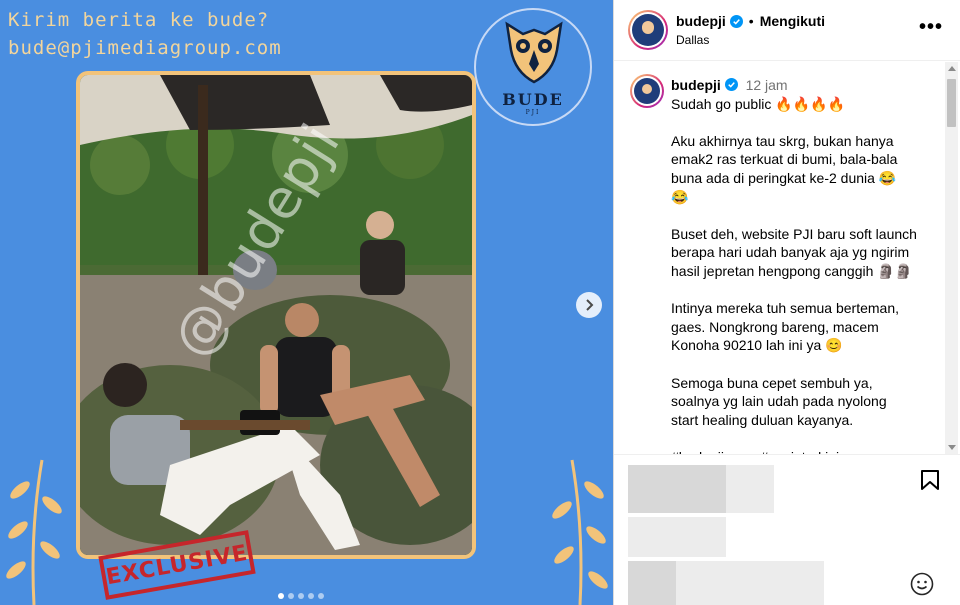 This screenshot has width=960, height=605. What do you see at coordinates (775, 326) in the screenshot?
I see `caption-line: gaes. Nongkrong bareng, macem` at bounding box center [775, 326].